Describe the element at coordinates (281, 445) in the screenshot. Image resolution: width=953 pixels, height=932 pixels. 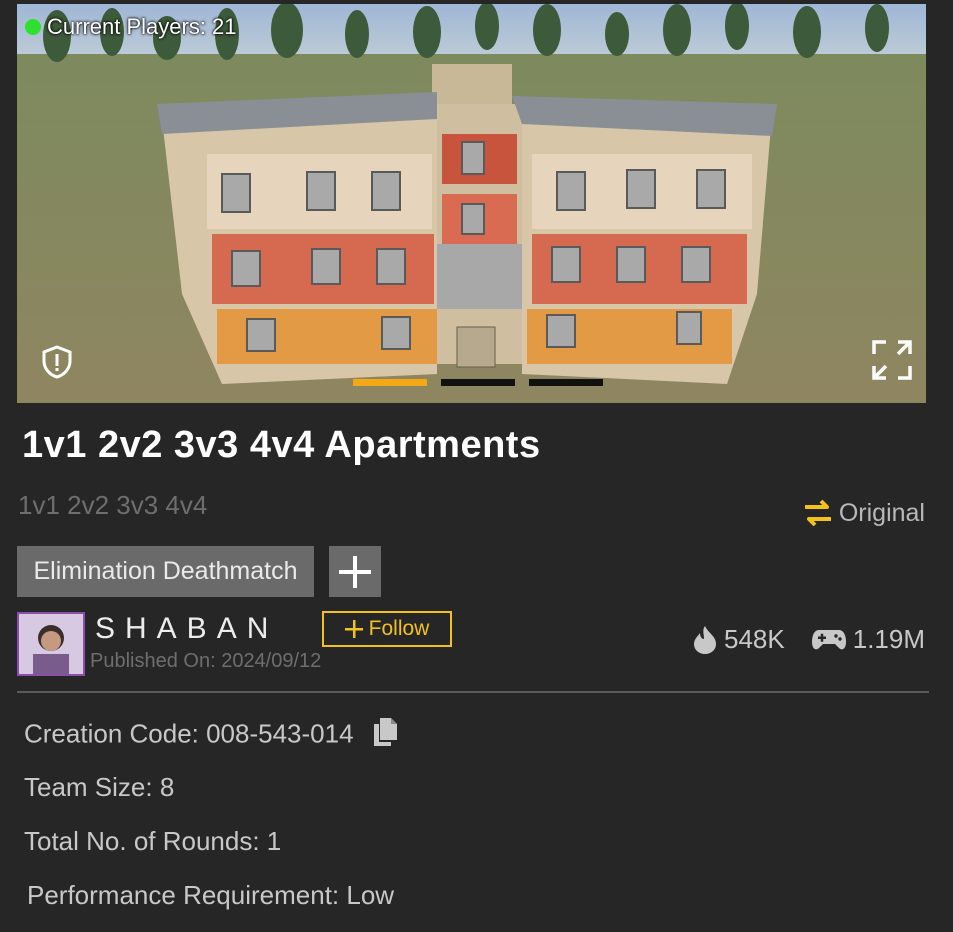
I see `map-title: 1v1 2v2 3v3 4v4 Apartments` at that location.